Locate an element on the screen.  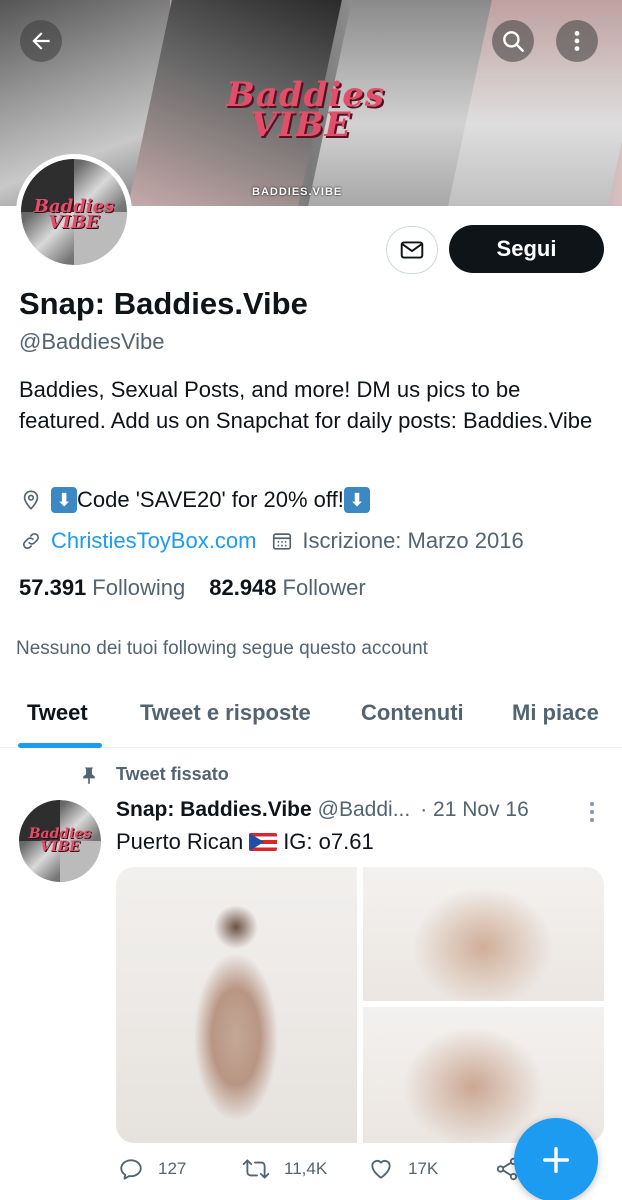
join-date: Iscrizione: Marzo 2016 is located at coordinates (397, 541).